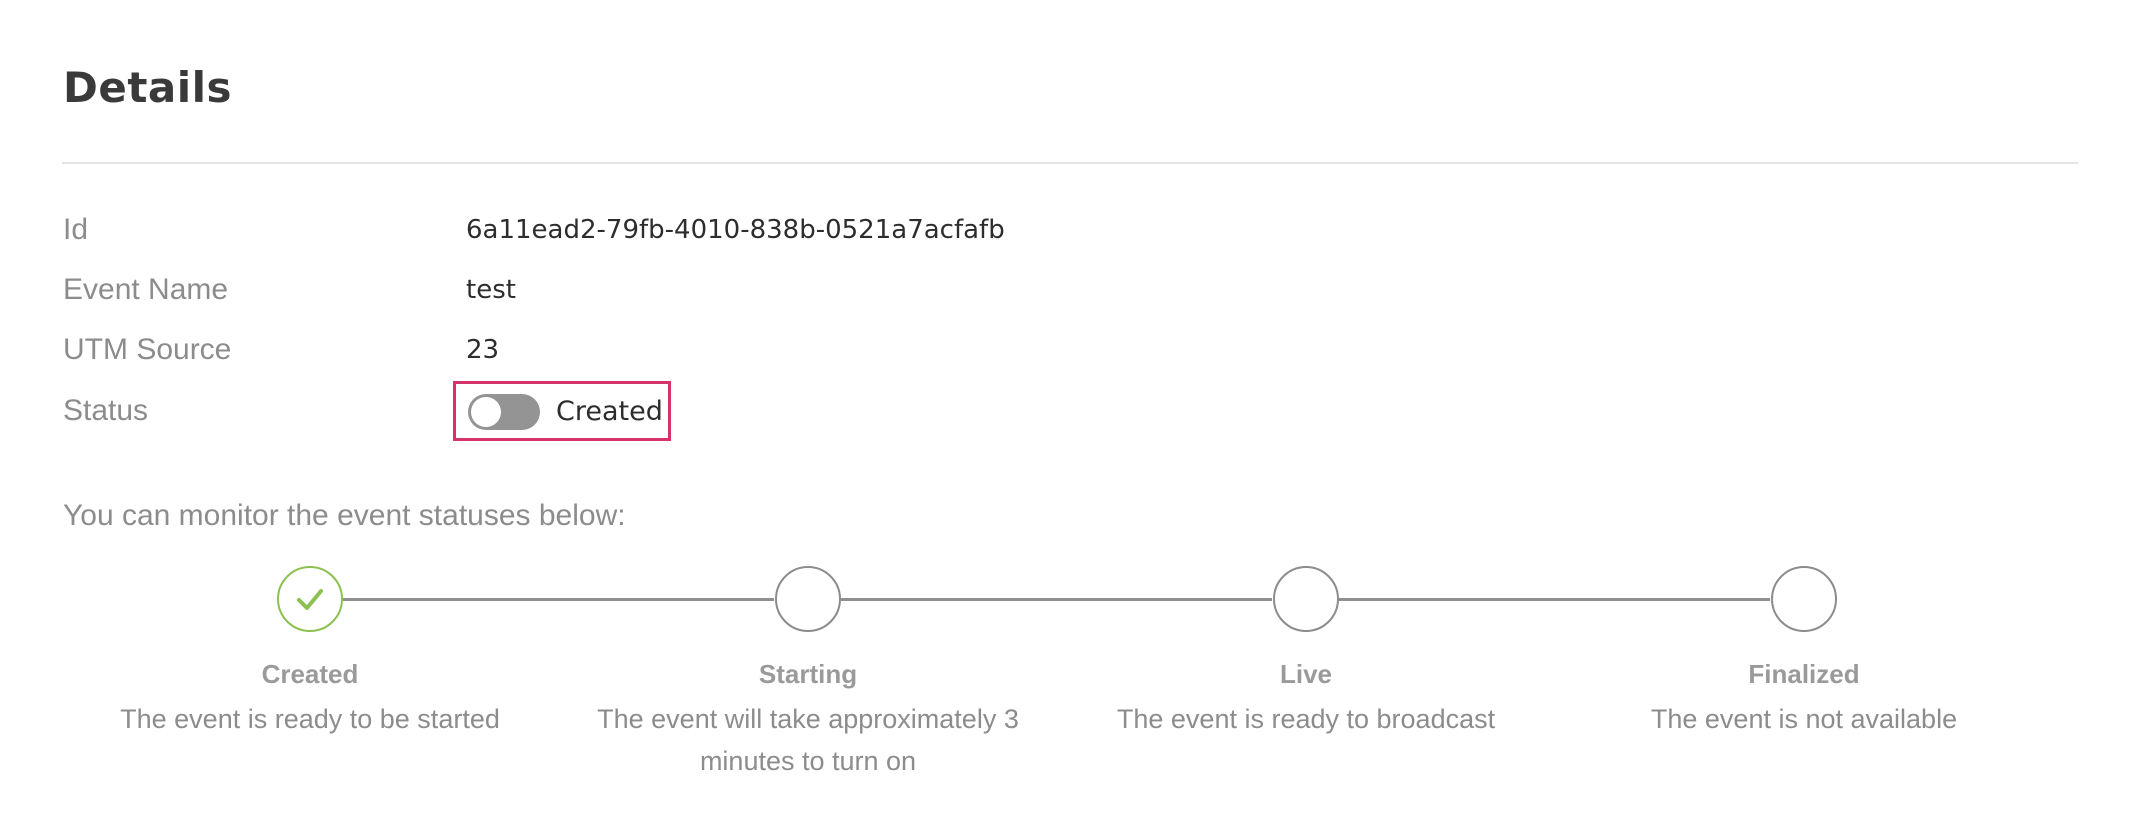  I want to click on toggle-knob, so click(486, 412).